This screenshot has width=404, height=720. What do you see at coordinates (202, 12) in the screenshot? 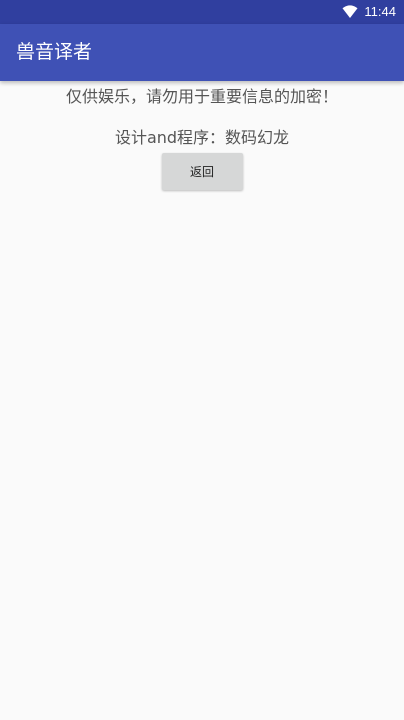
I see `status-bar: 11:44` at bounding box center [202, 12].